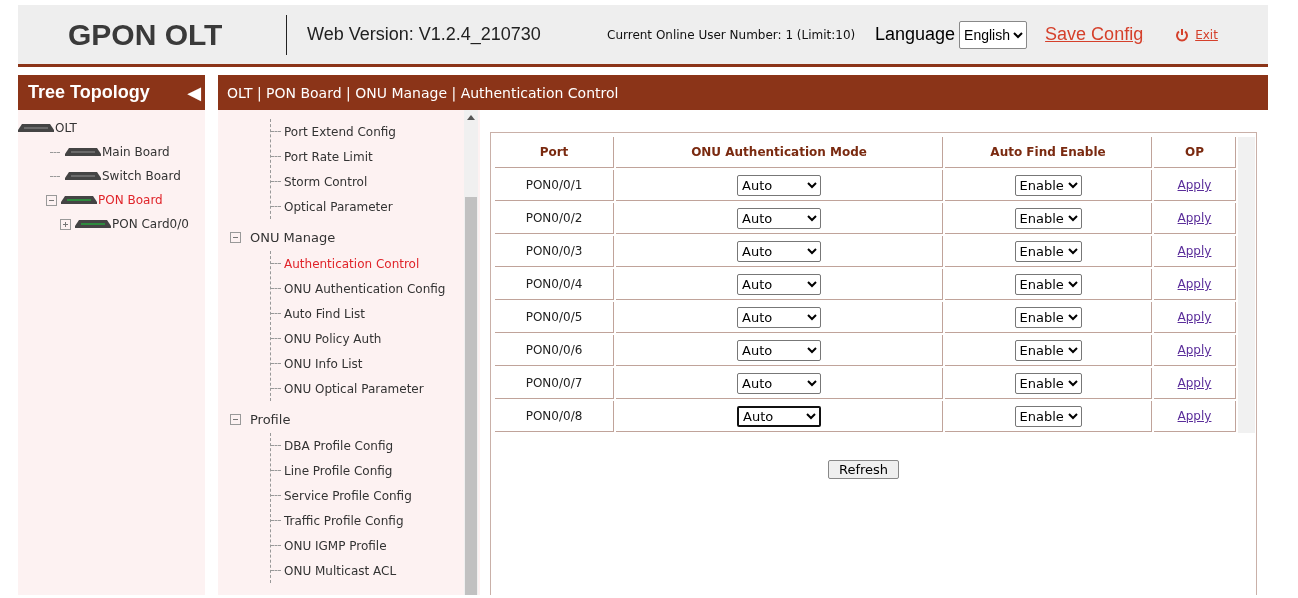 Image resolution: width=1298 pixels, height=598 pixels. I want to click on web-version: Web Version: V1.2.4_210730, so click(424, 34).